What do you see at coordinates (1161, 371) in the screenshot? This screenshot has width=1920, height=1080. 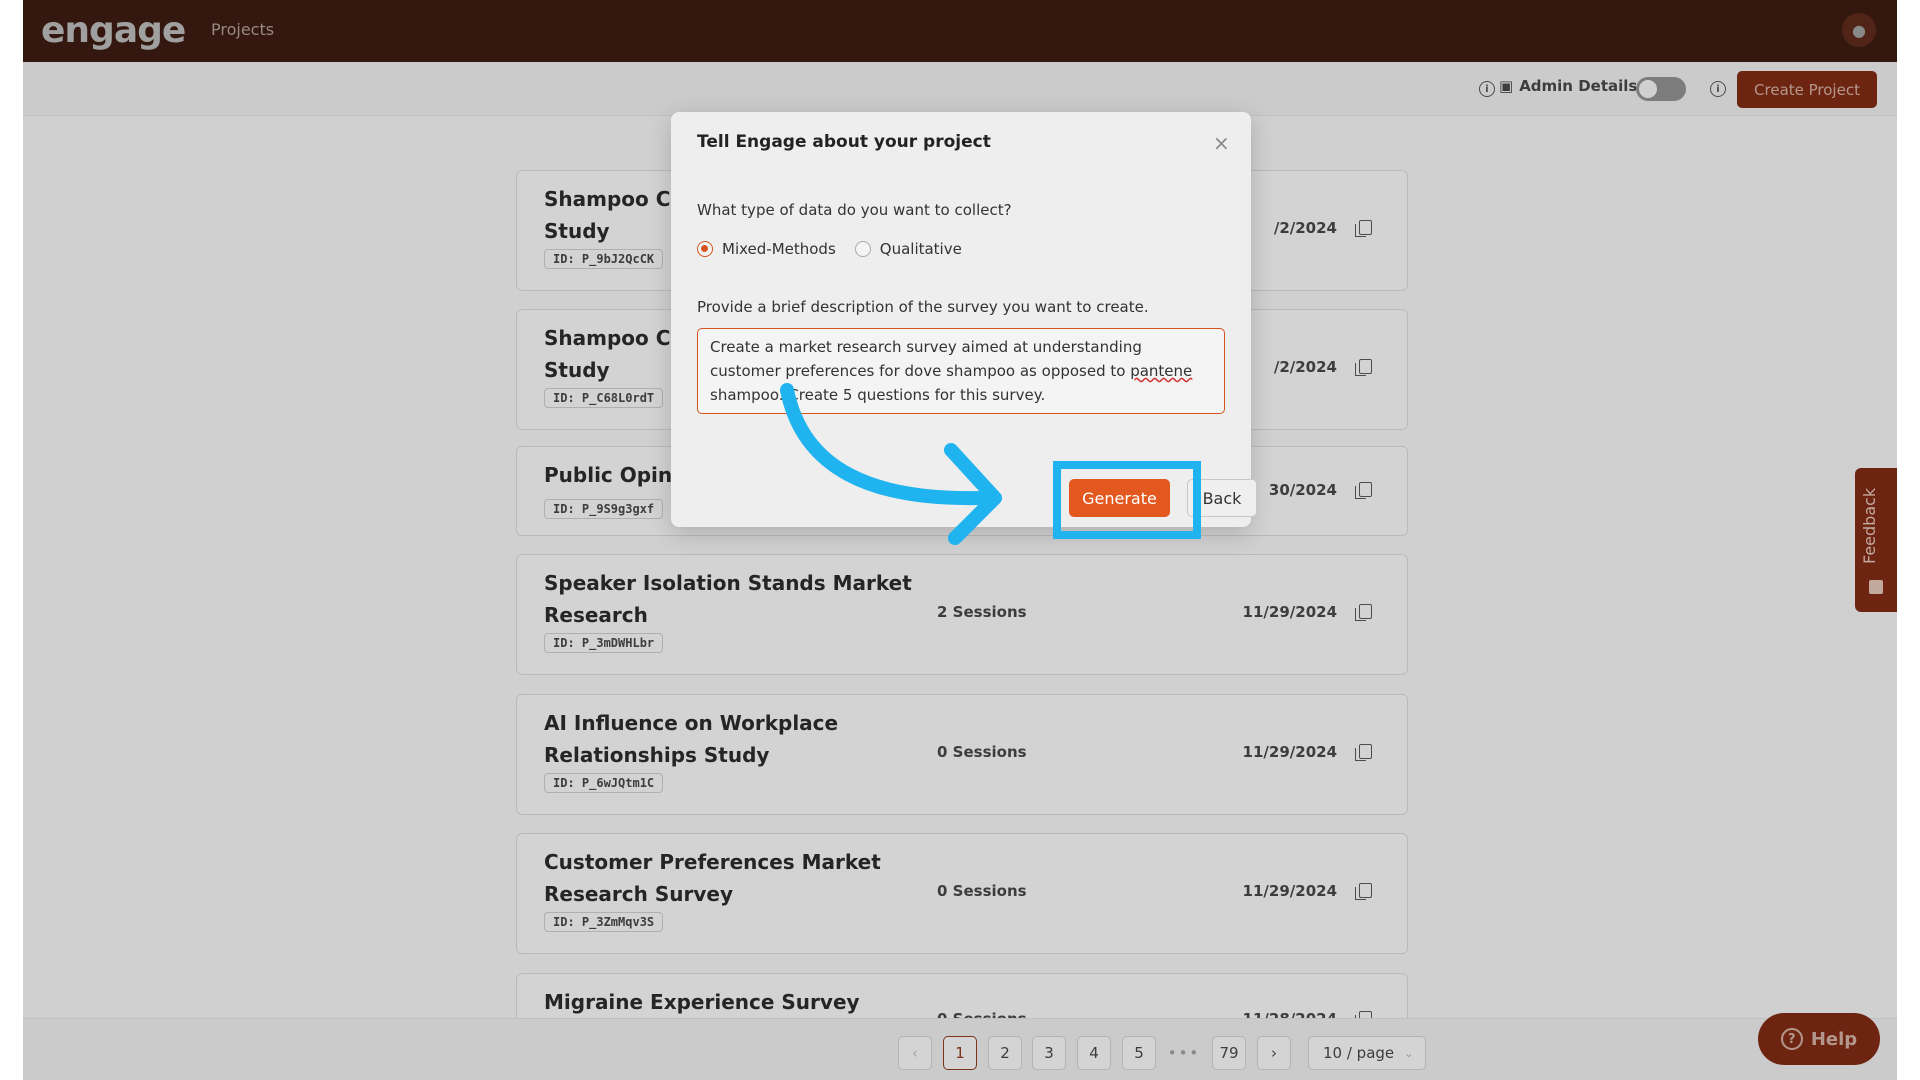 I see `misspelled-word: pantene` at bounding box center [1161, 371].